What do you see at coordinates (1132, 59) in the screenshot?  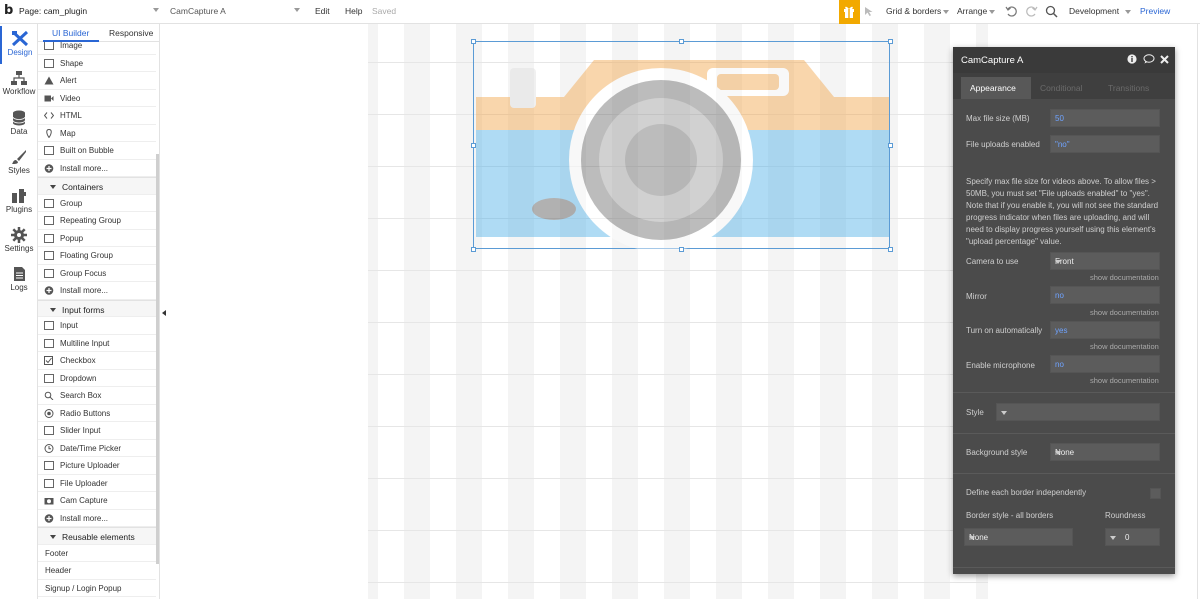 I see `info-icon` at bounding box center [1132, 59].